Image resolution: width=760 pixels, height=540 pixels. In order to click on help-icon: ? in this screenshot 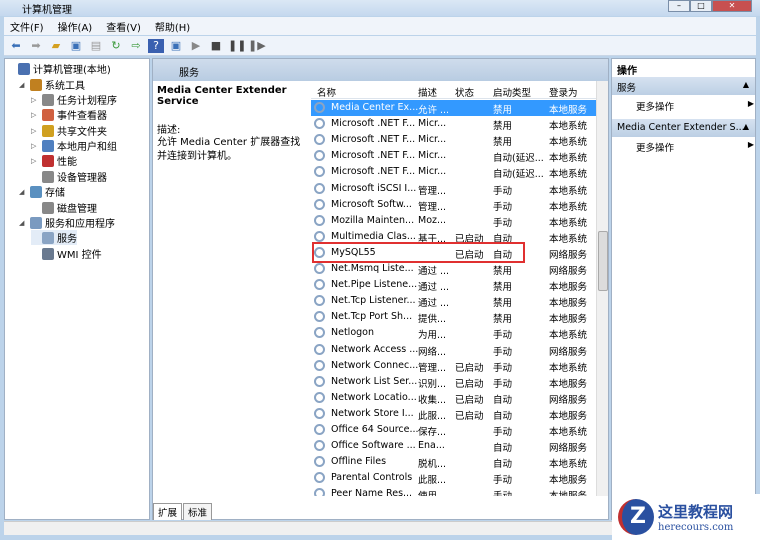, I will do `click(156, 45)`.